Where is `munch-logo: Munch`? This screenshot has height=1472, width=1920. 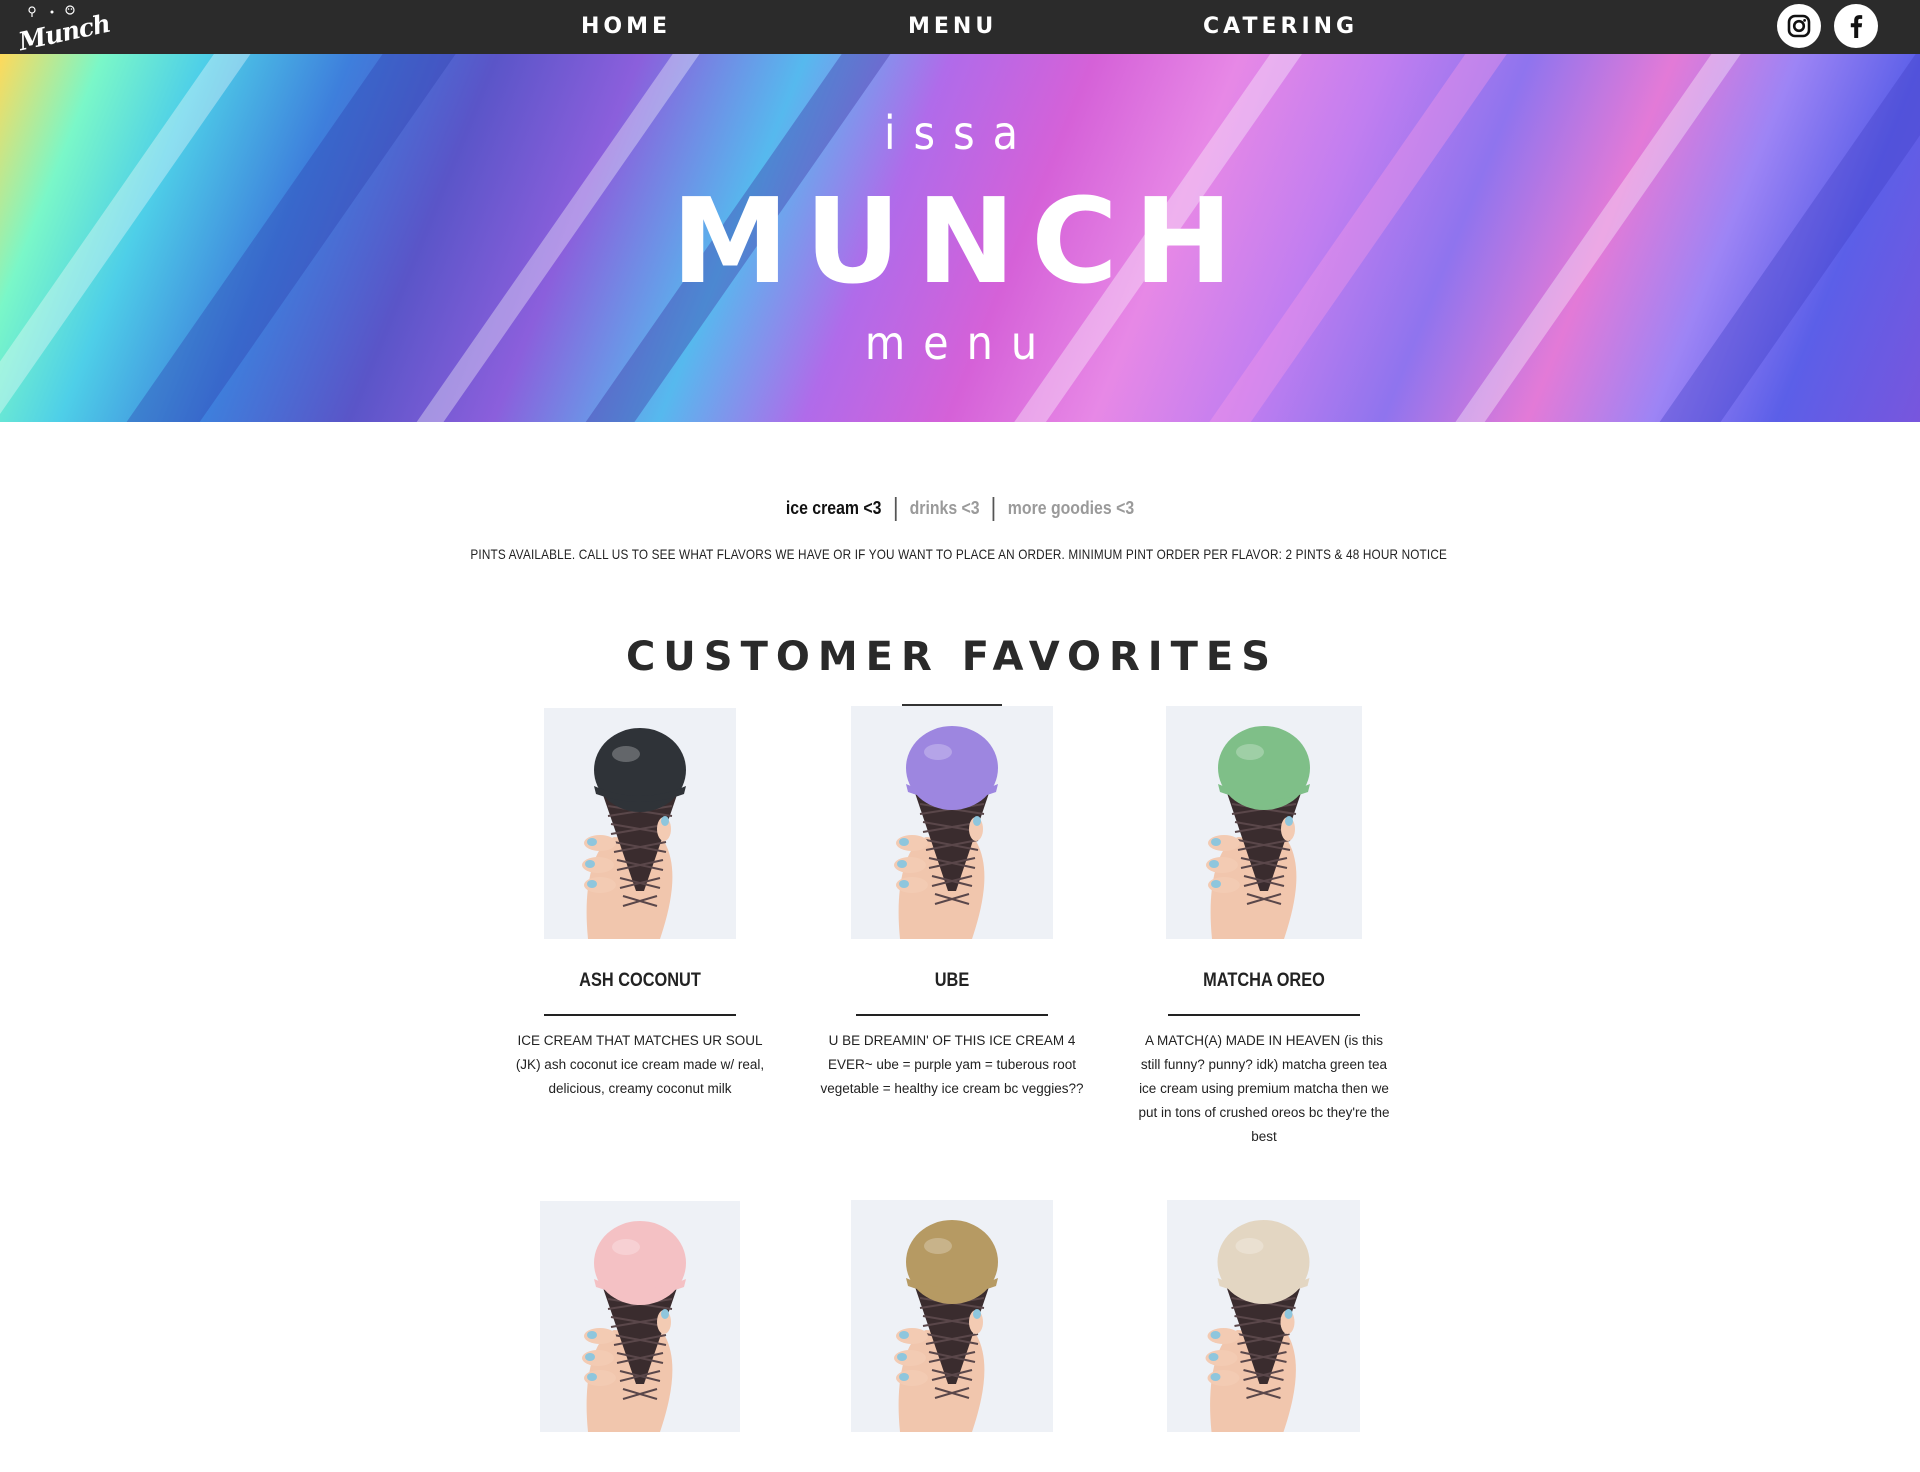
munch-logo: Munch is located at coordinates (63, 30).